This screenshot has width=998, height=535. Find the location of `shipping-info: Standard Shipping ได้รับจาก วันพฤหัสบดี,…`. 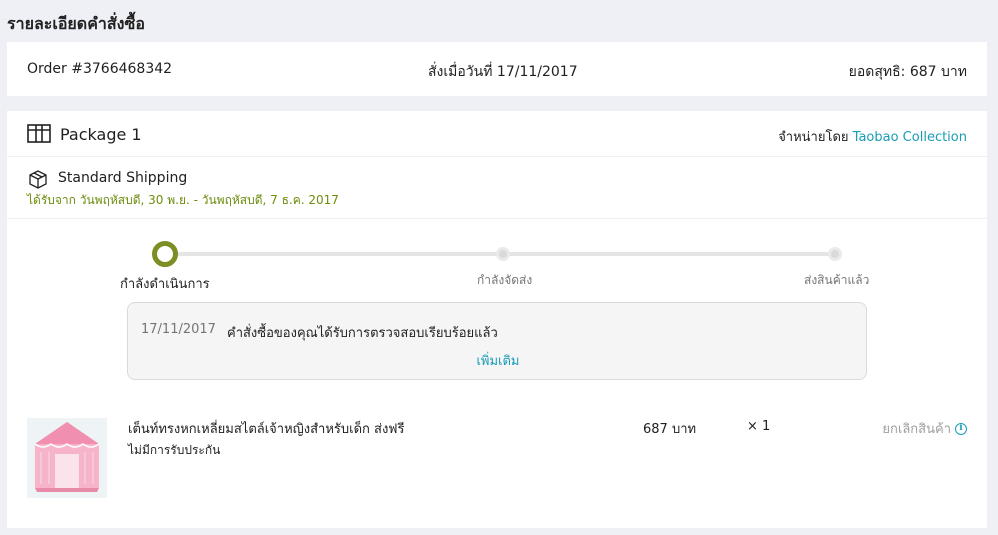

shipping-info: Standard Shipping ได้รับจาก วันพฤหัสบดี,… is located at coordinates (497, 188).